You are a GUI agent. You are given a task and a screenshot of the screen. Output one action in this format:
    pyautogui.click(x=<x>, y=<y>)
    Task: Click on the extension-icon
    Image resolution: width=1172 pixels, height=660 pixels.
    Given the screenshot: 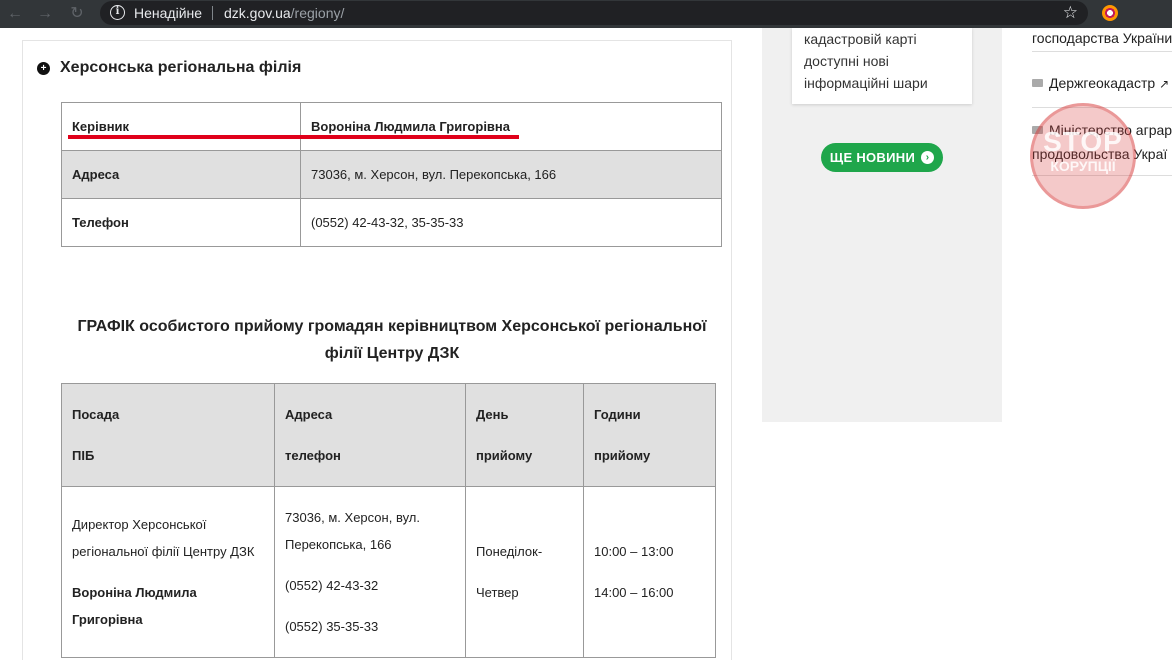 What is the action you would take?
    pyautogui.click(x=1110, y=13)
    